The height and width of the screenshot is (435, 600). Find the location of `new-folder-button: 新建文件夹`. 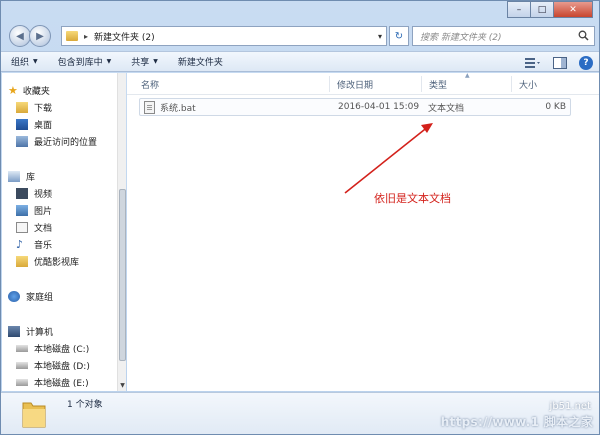

new-folder-button: 新建文件夹 is located at coordinates (200, 61).